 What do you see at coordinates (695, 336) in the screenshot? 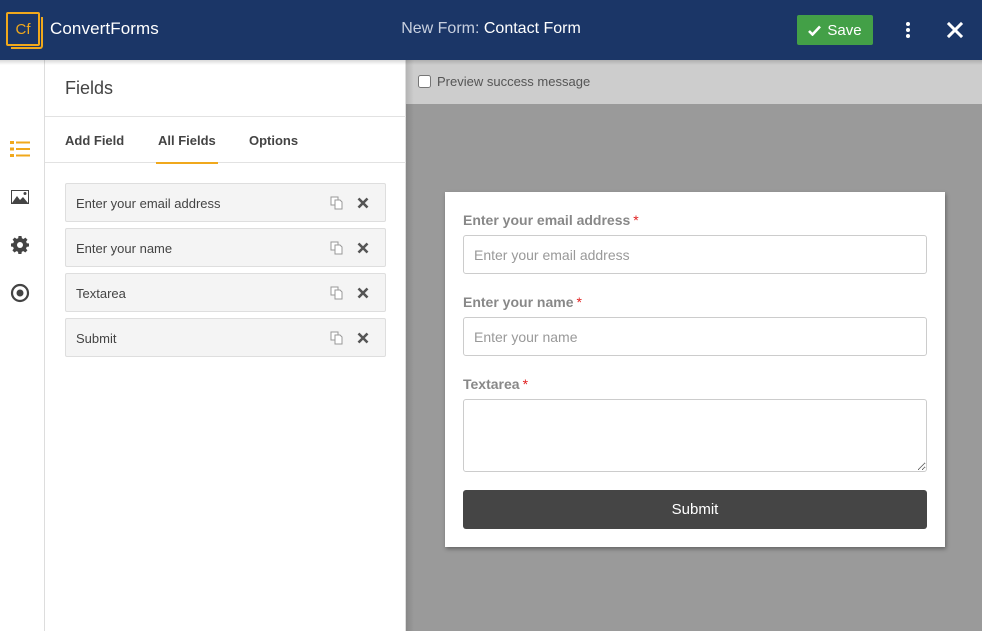
I see `name-field` at bounding box center [695, 336].